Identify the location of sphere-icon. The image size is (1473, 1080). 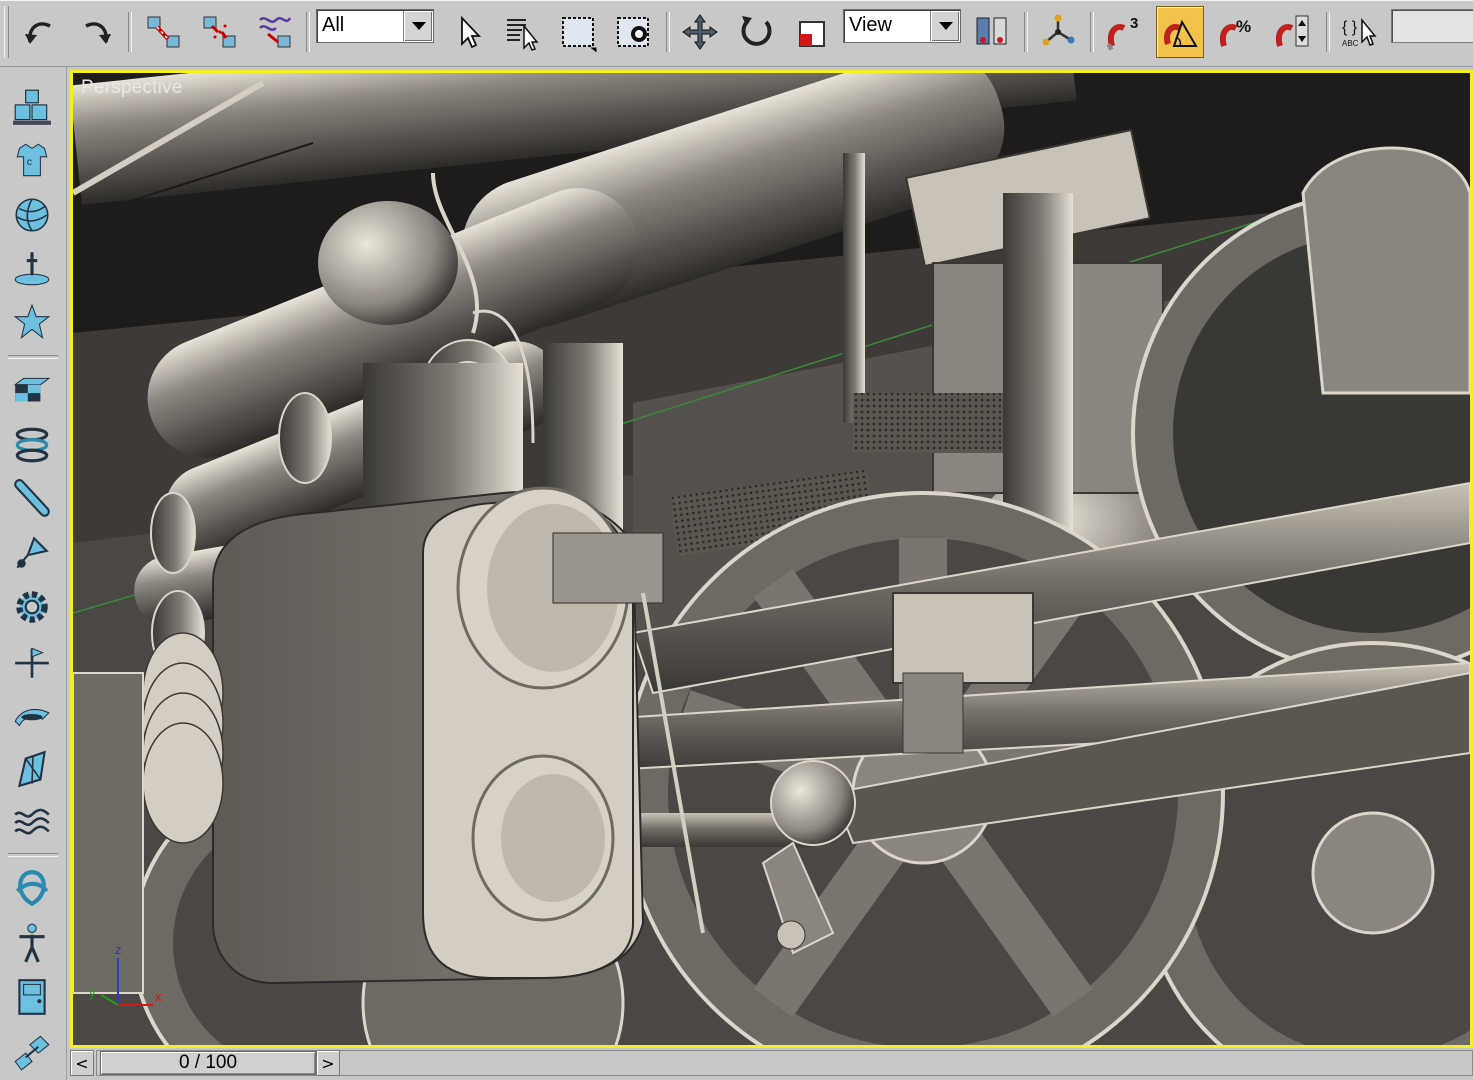
(32, 215).